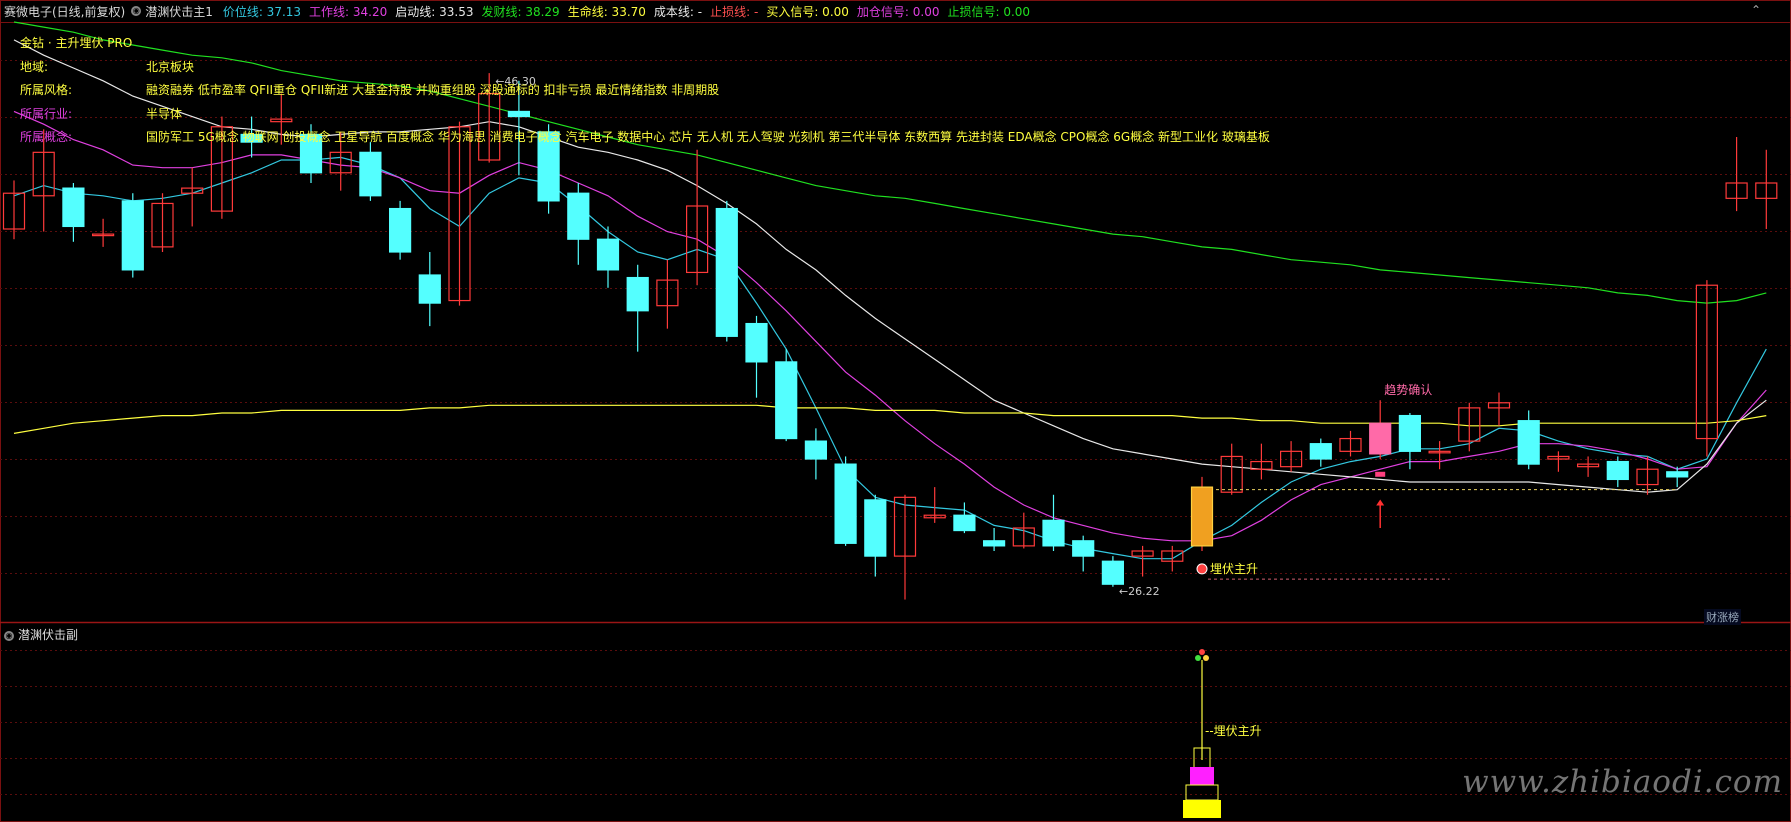 This screenshot has height=822, width=1791. Describe the element at coordinates (1622, 782) in the screenshot. I see `watermark: www.zhibiaodi.com` at that location.